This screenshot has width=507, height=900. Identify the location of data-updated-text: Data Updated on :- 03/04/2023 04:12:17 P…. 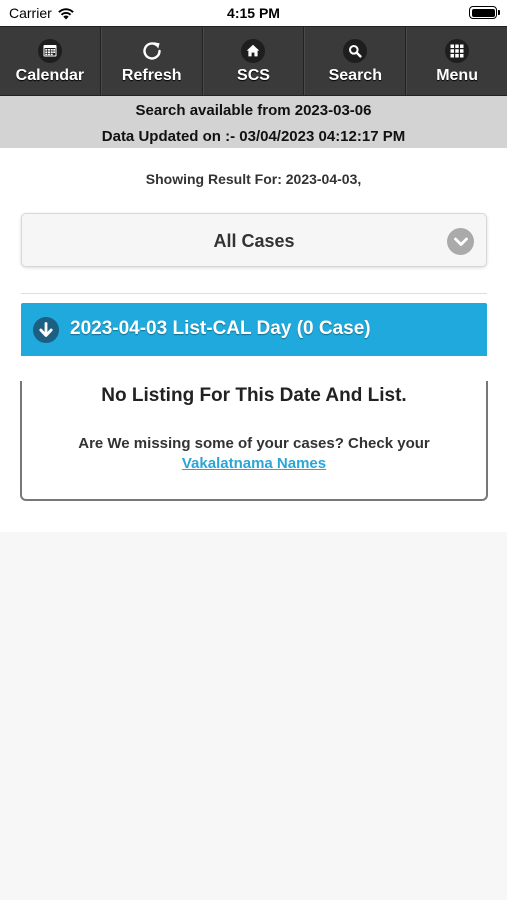
(253, 136).